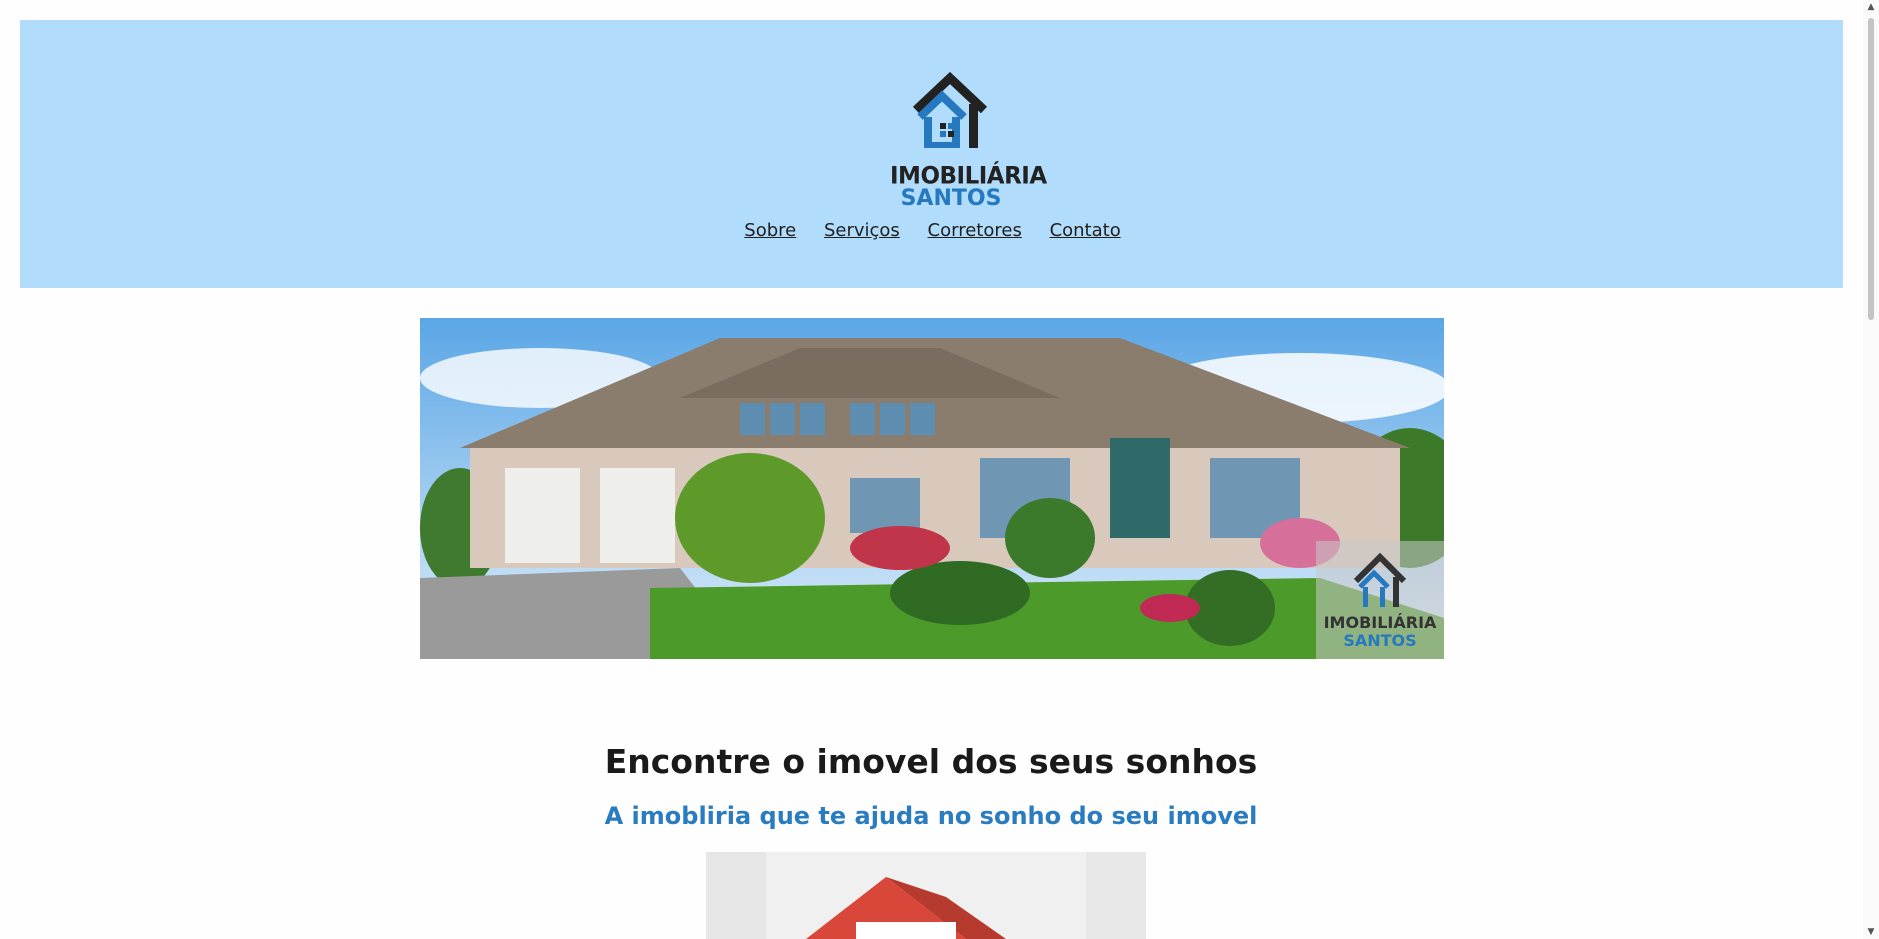 Image resolution: width=1879 pixels, height=939 pixels. I want to click on house-model-image, so click(926, 895).